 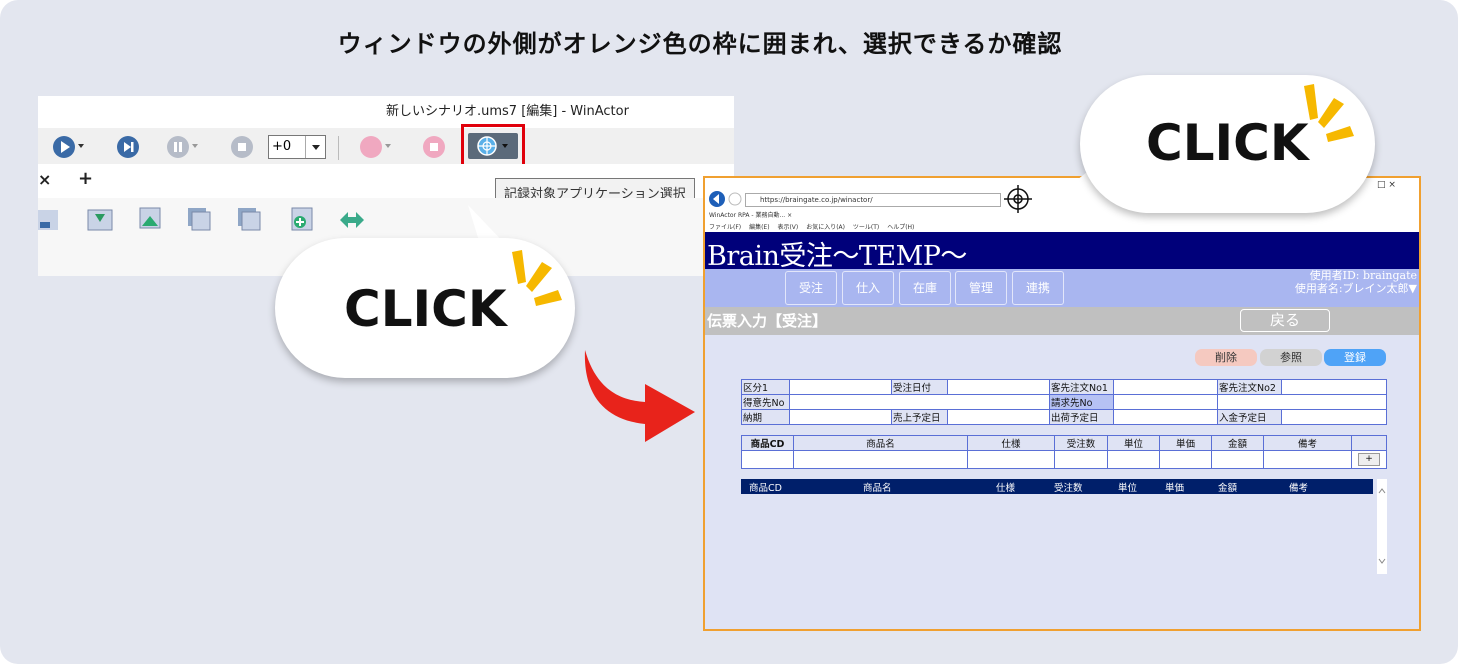 I want to click on field-label: 入金予定日, so click(x=1249, y=417).